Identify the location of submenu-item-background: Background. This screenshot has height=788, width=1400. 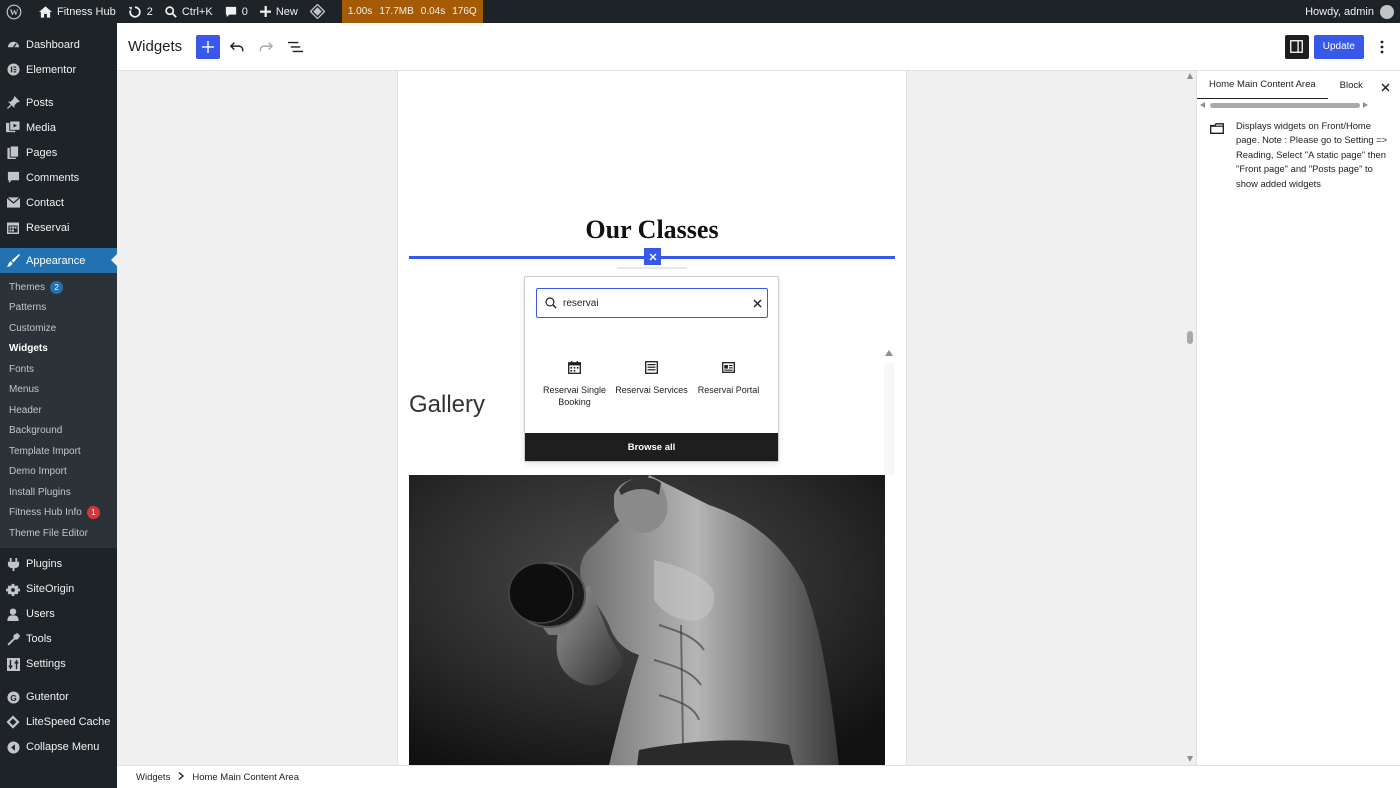
(58, 431).